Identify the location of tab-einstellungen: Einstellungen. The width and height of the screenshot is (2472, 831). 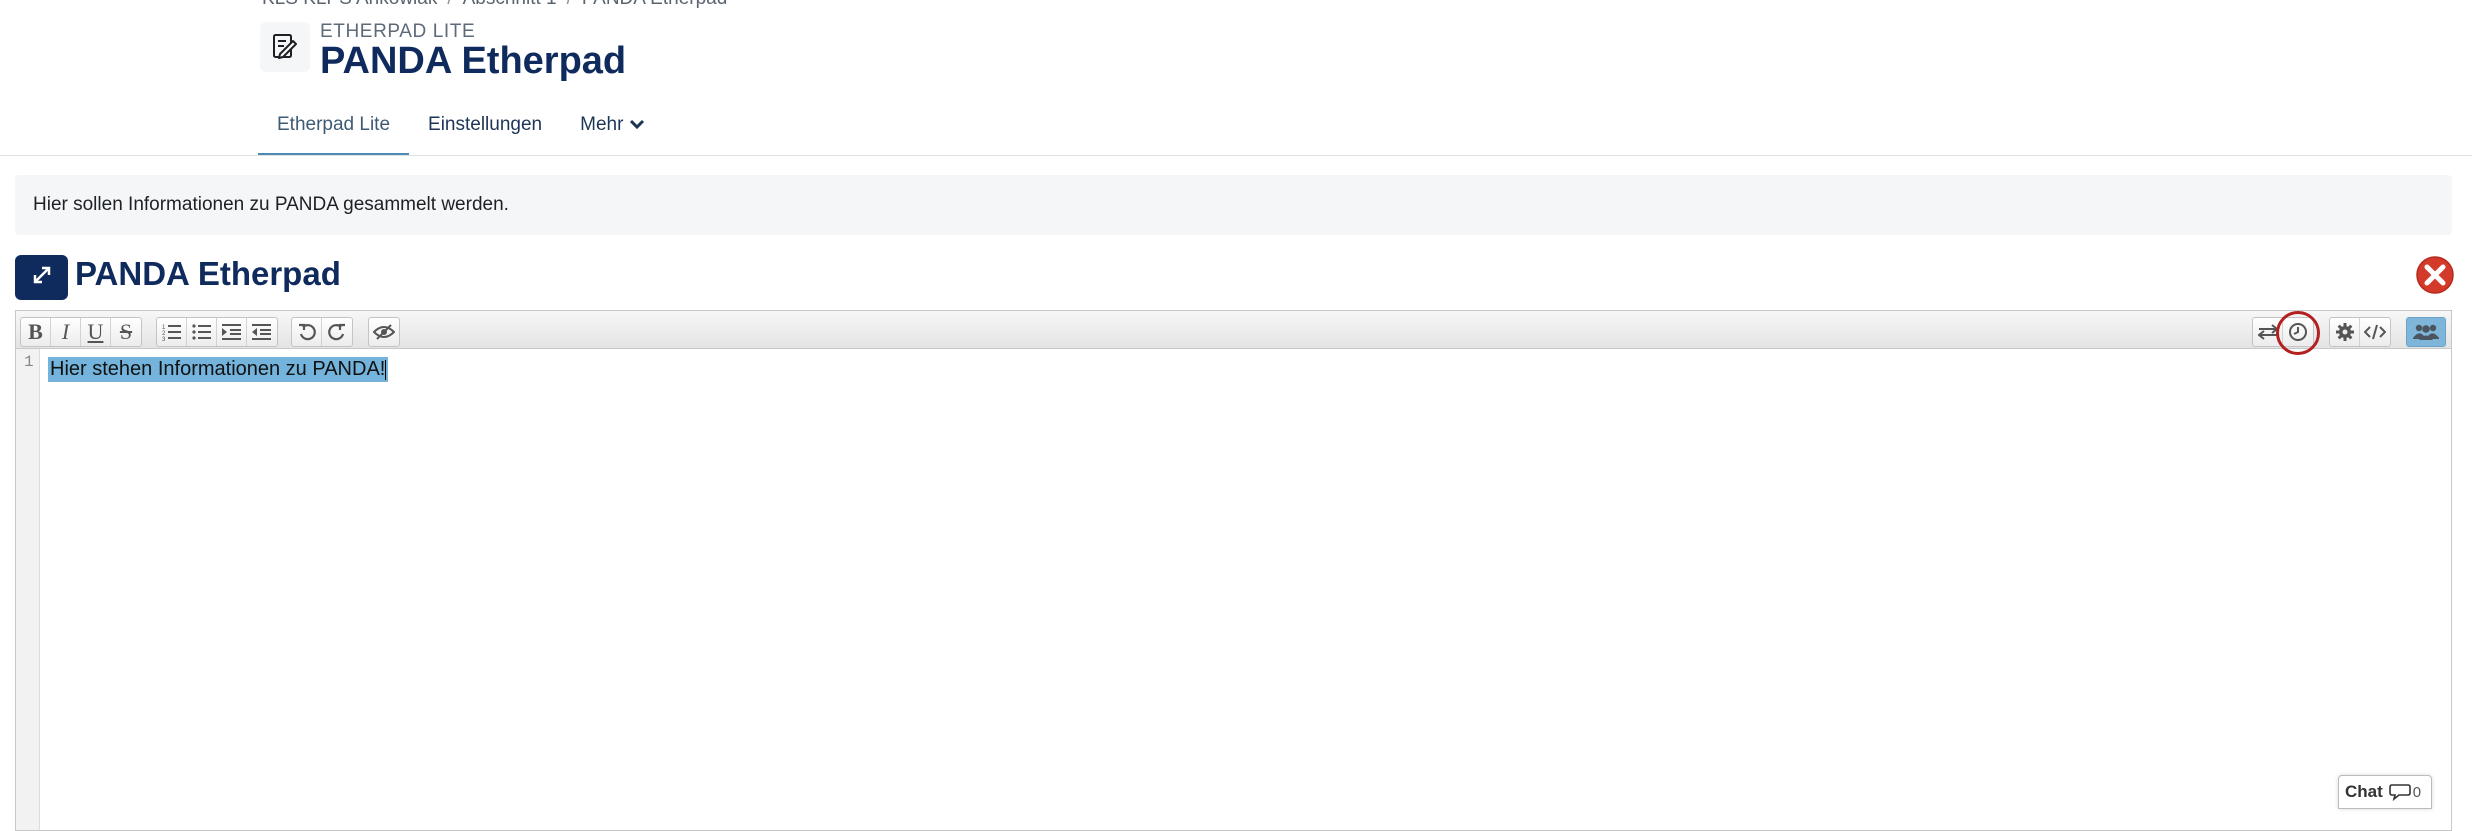
(485, 130).